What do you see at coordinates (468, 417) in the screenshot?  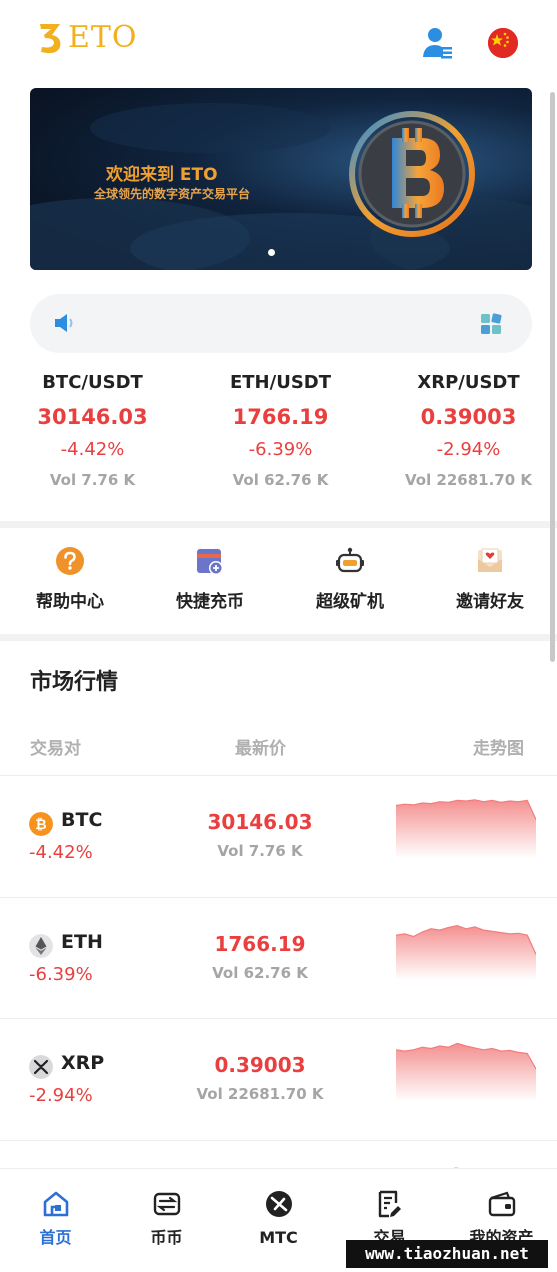 I see `ticker-price: 0.39003` at bounding box center [468, 417].